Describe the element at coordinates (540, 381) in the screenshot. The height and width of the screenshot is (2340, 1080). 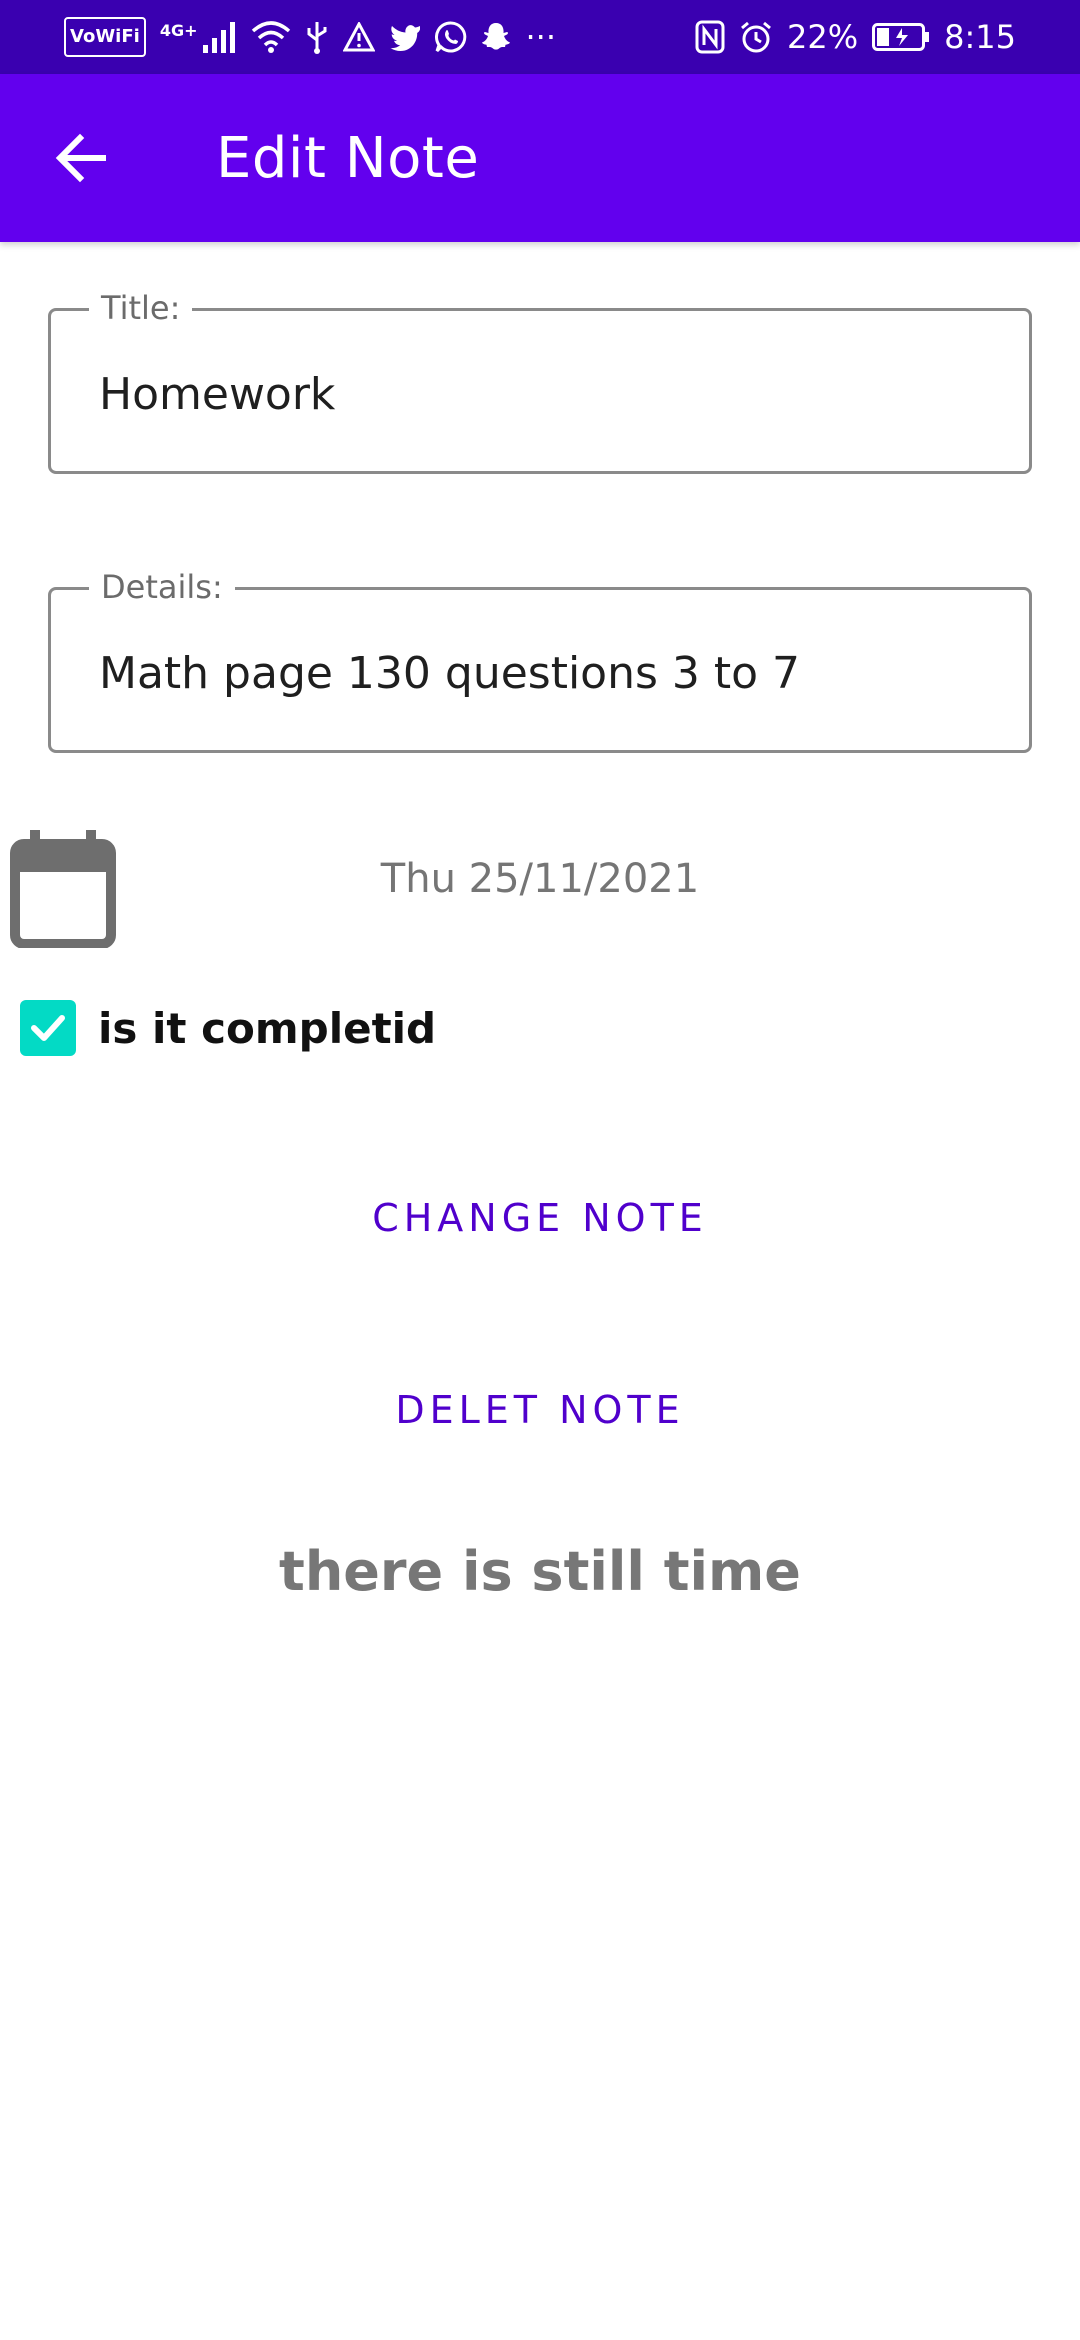
I see `title-field: Title: Homework` at that location.